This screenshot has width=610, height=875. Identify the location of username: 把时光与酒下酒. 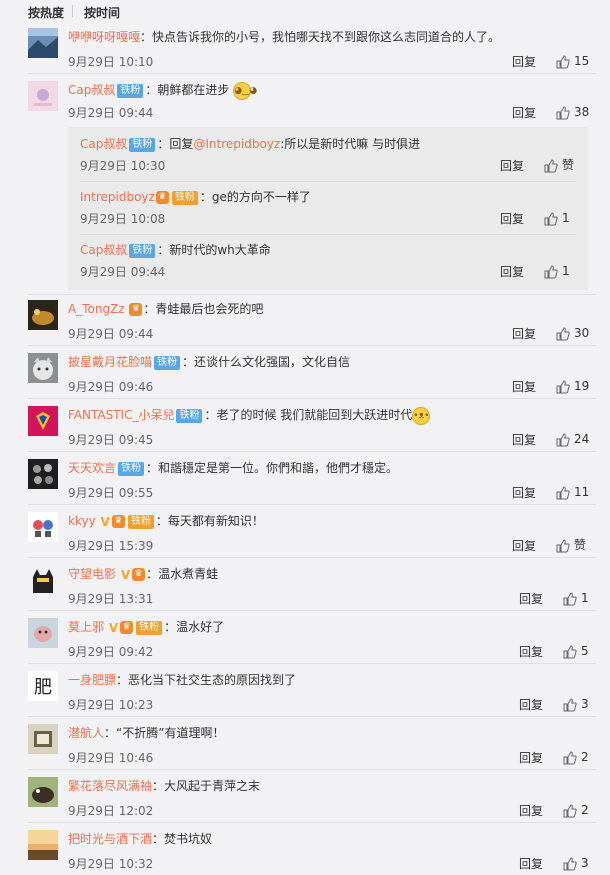
(110, 839).